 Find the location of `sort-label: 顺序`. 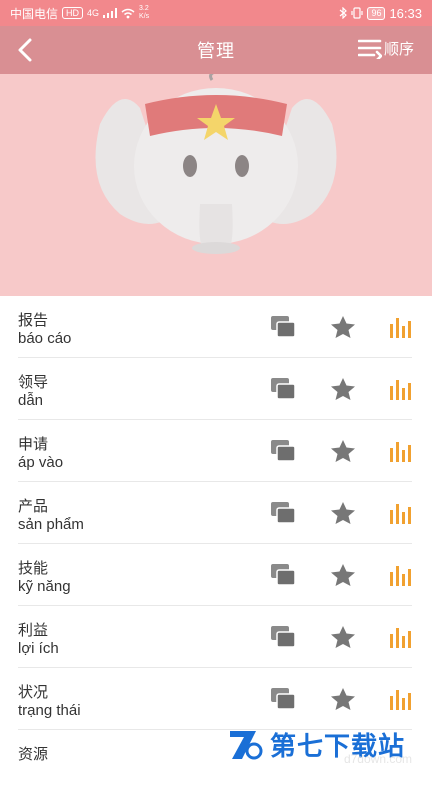

sort-label: 顺序 is located at coordinates (398, 49).